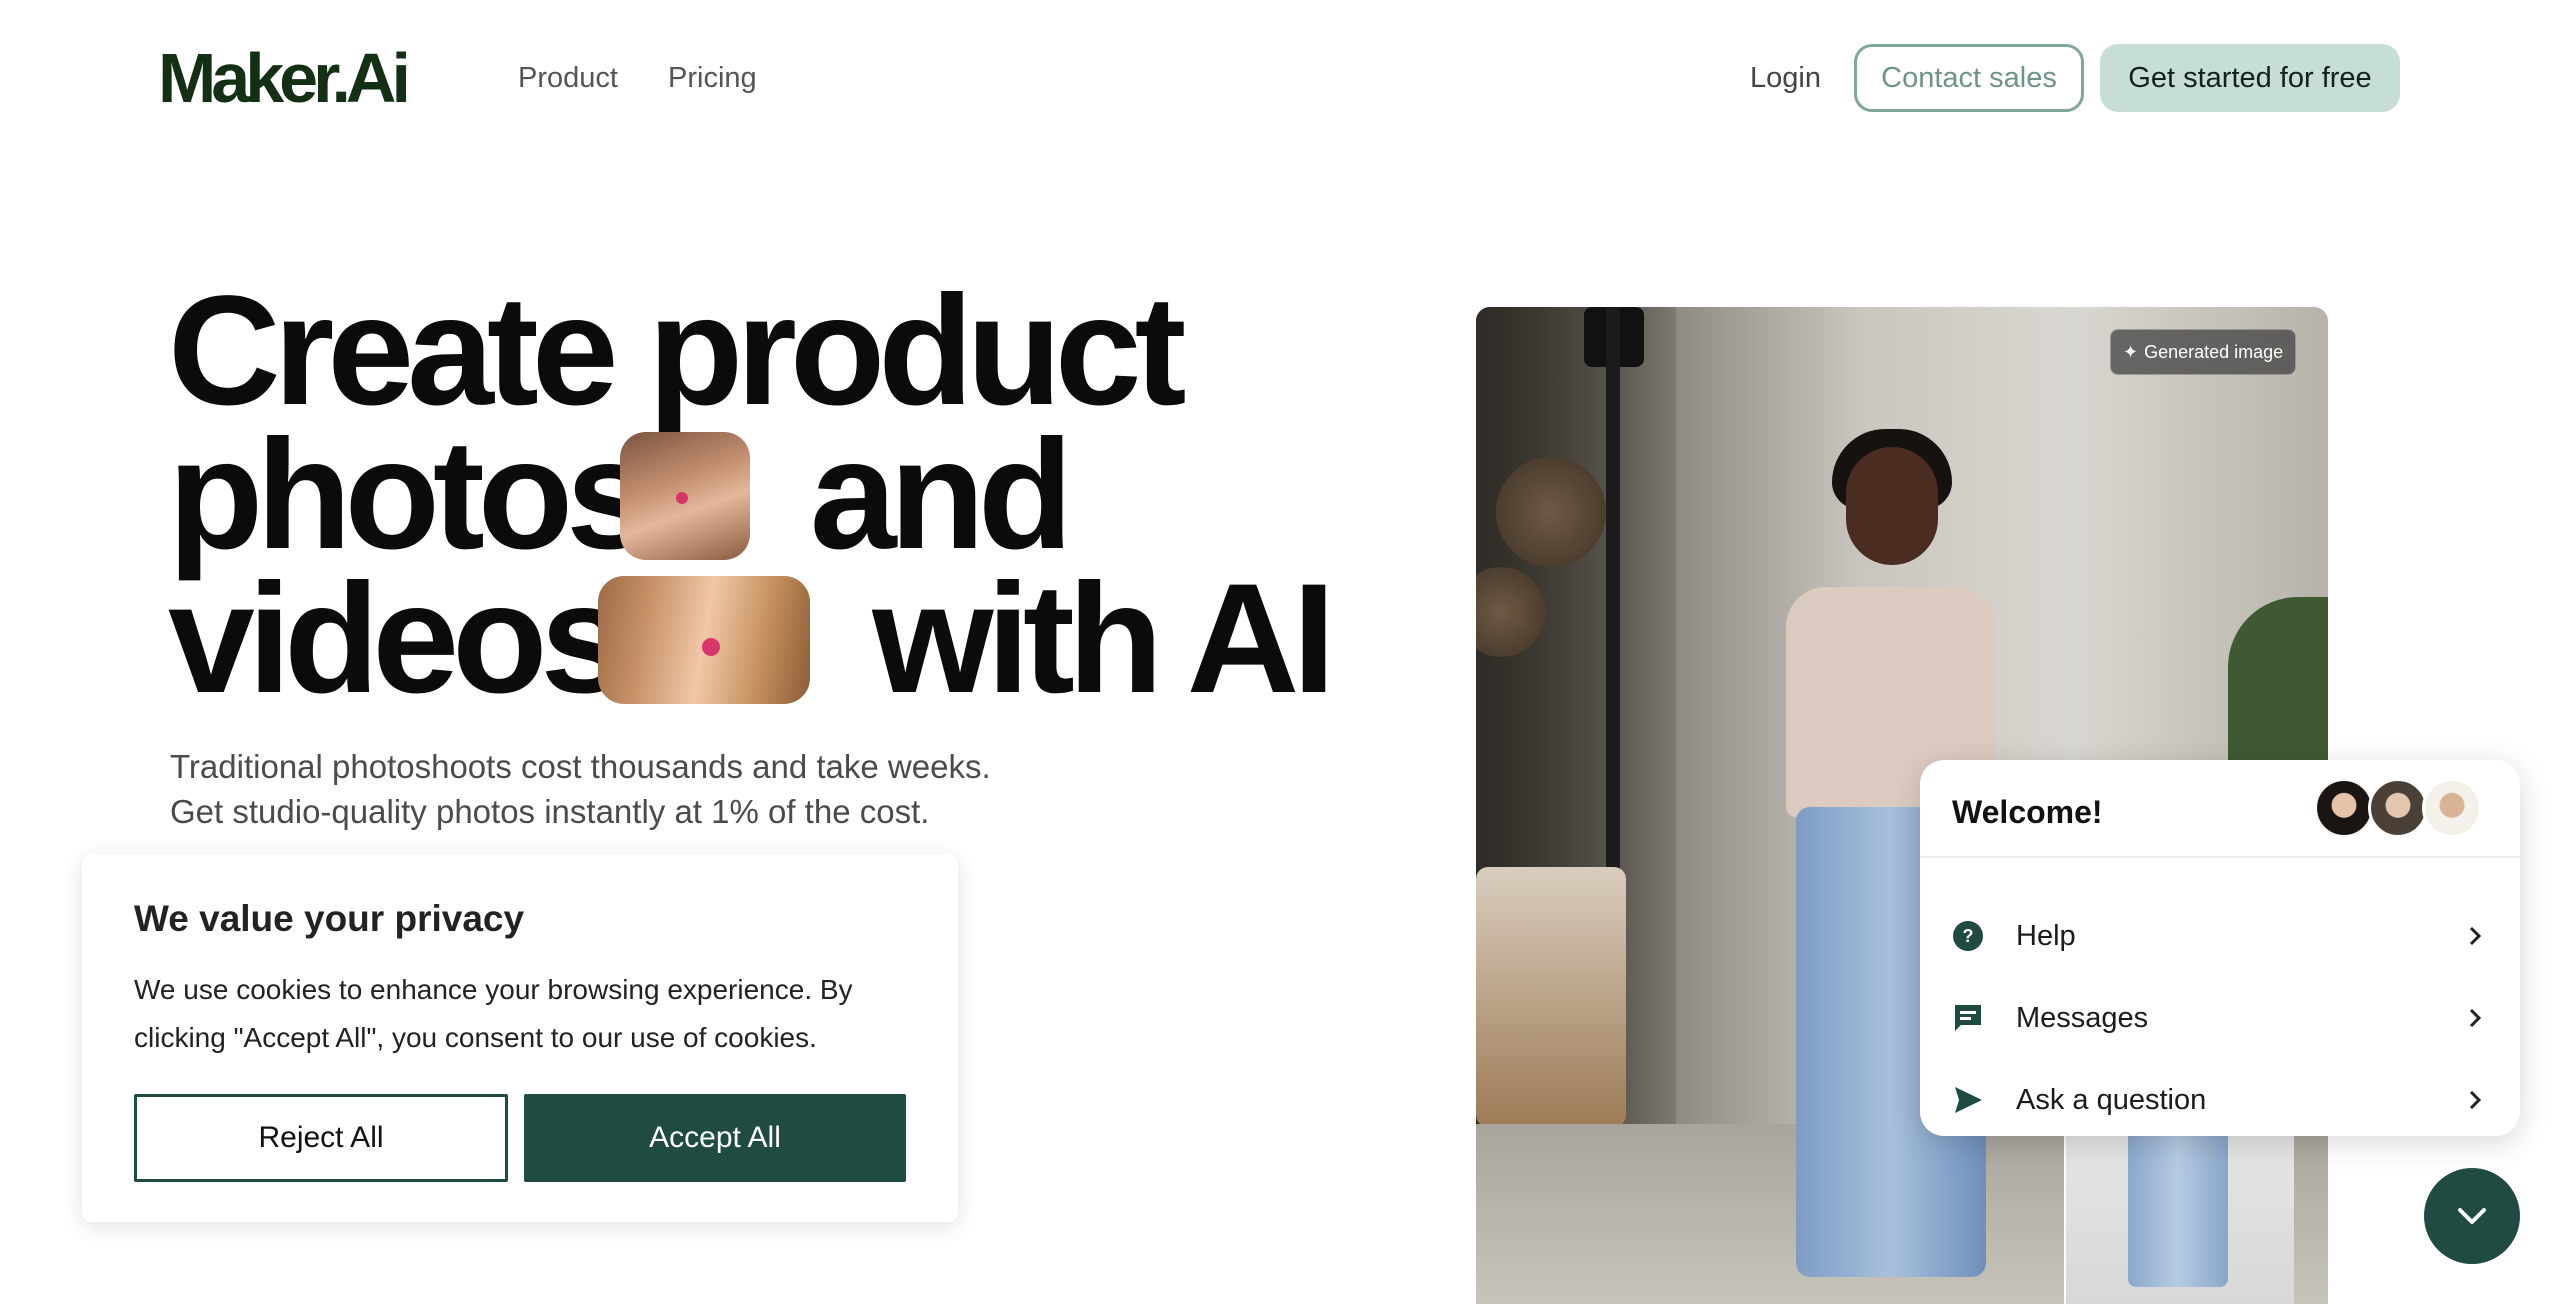  I want to click on hero-heading-line-2: photos and, so click(620, 495).